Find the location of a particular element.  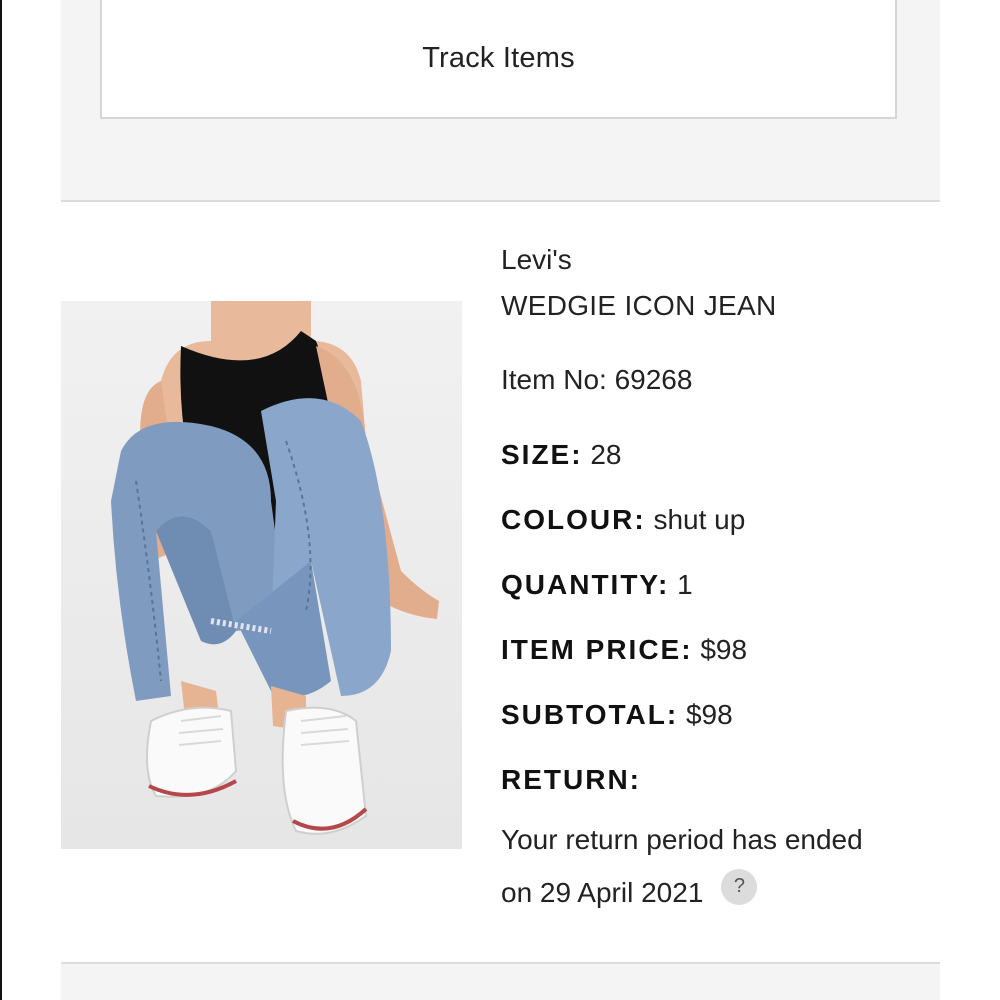

track-items-button: Track Items is located at coordinates (498, 59).